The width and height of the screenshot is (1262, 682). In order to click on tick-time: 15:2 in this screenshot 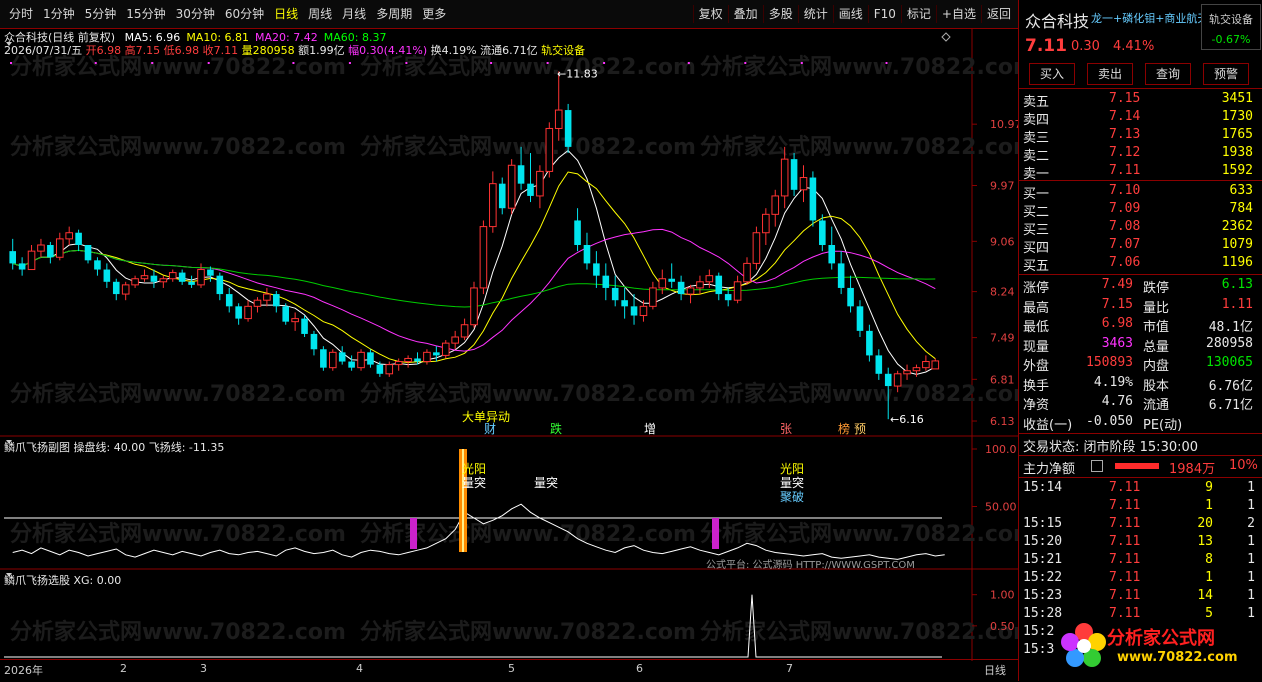, I will do `click(1039, 631)`.